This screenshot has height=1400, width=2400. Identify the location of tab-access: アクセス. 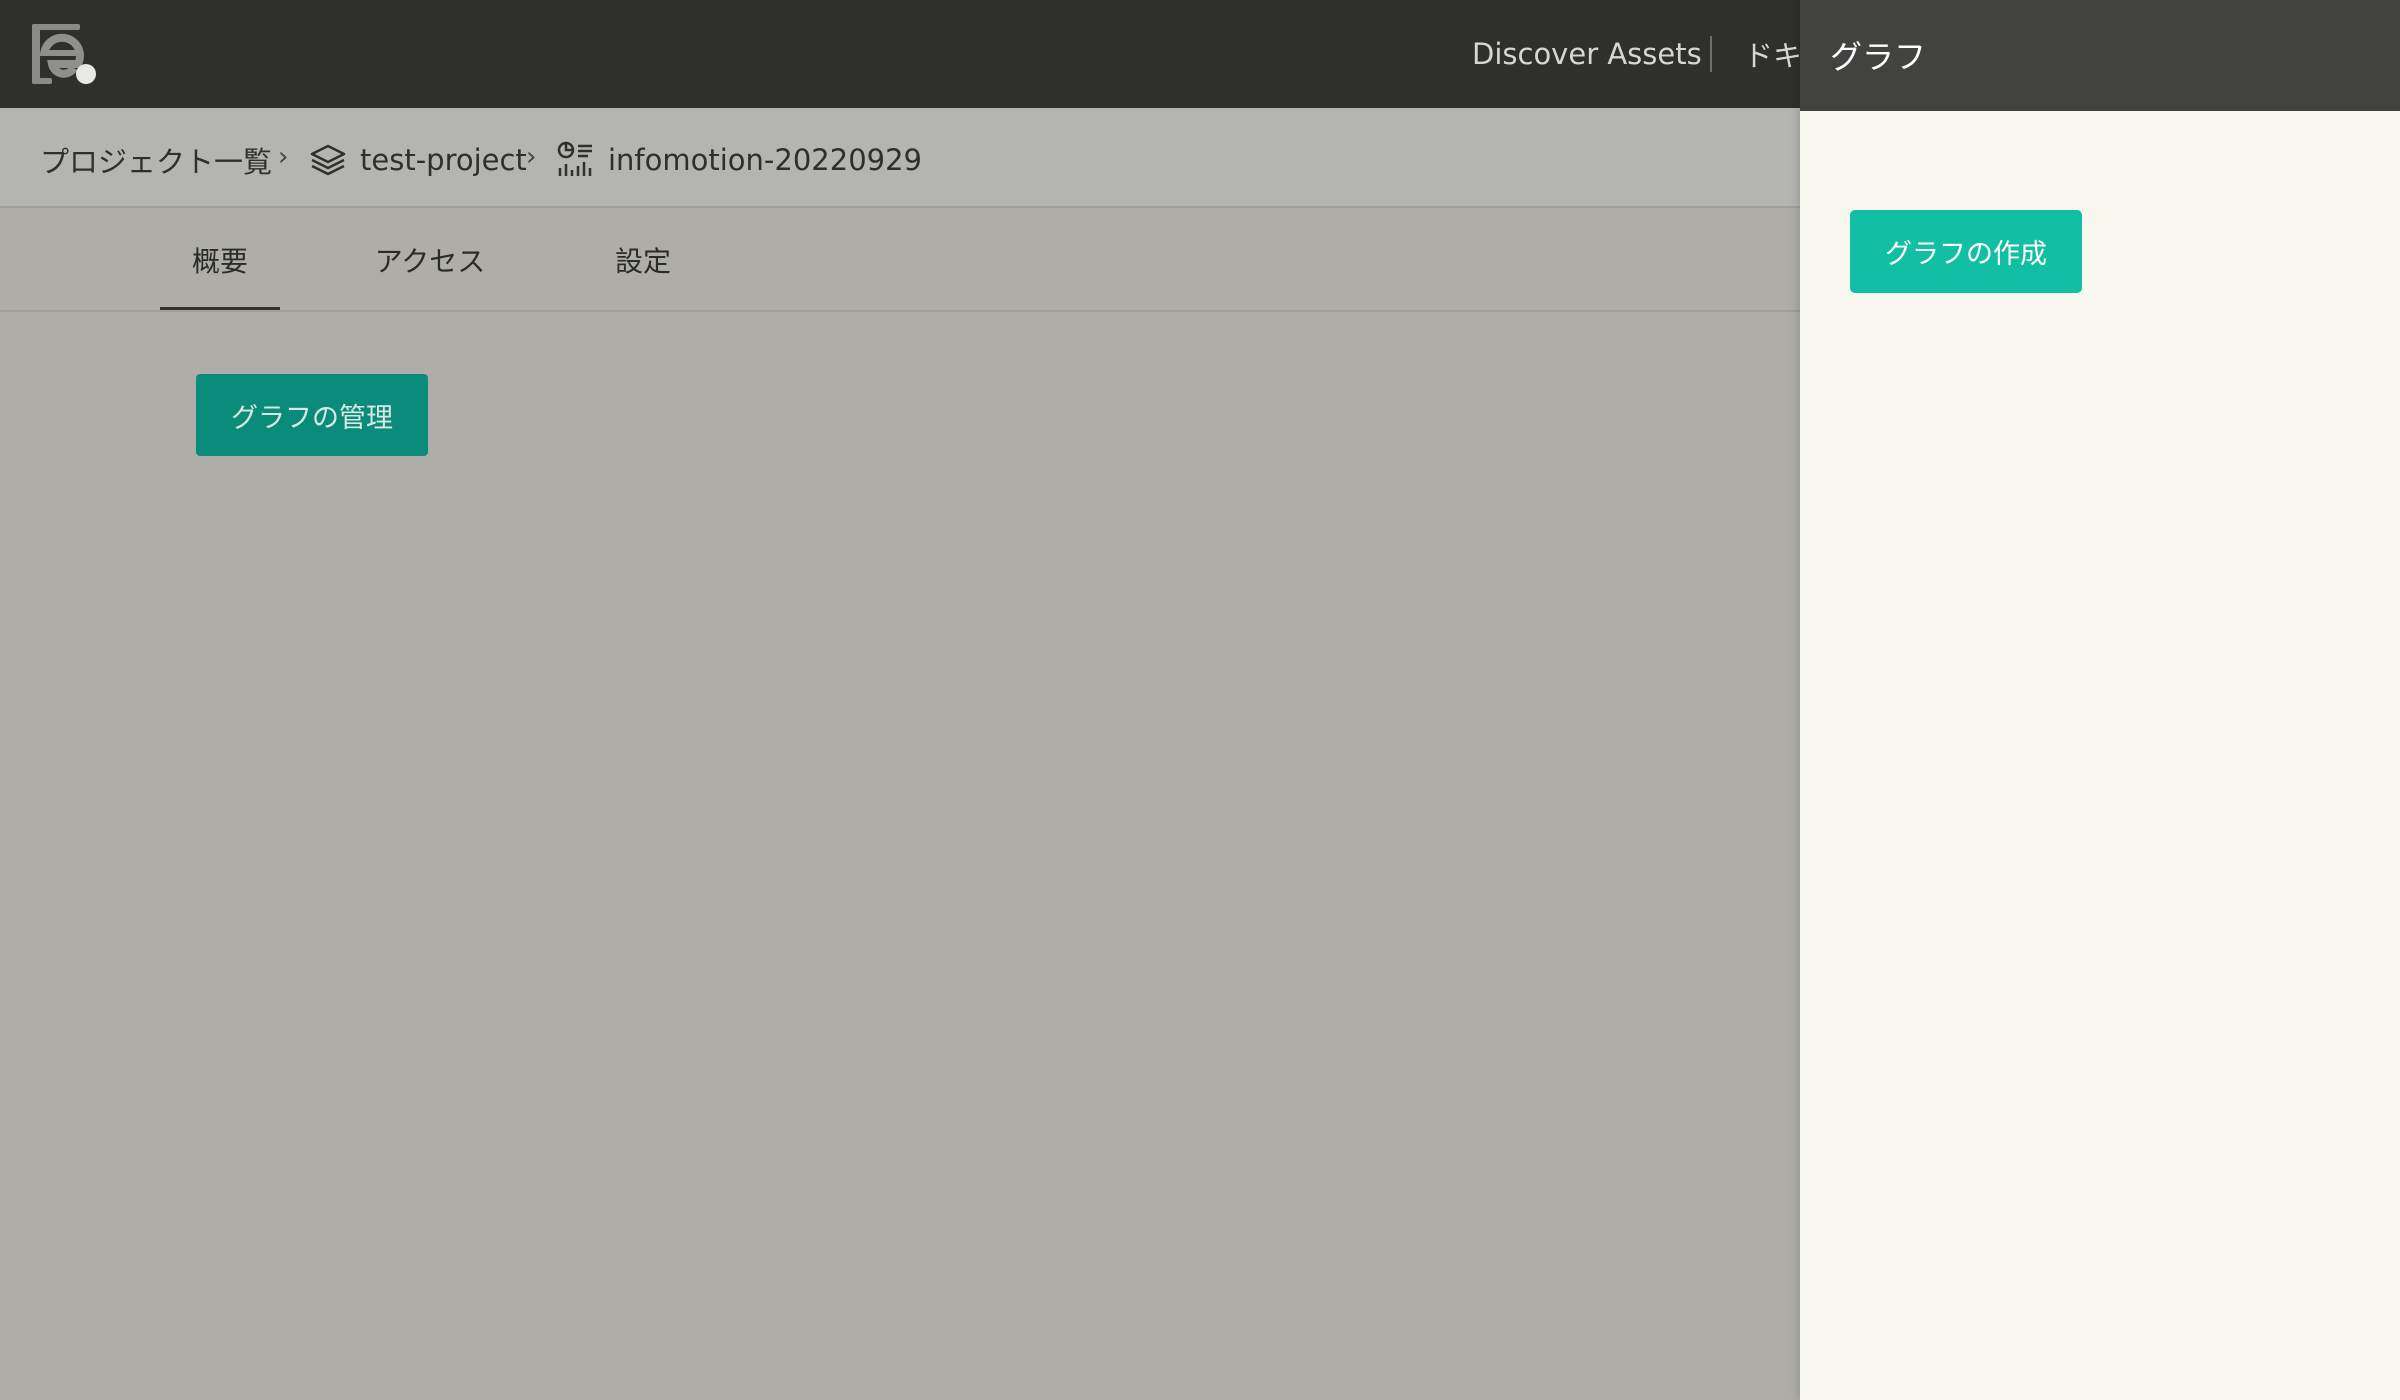
(430, 260).